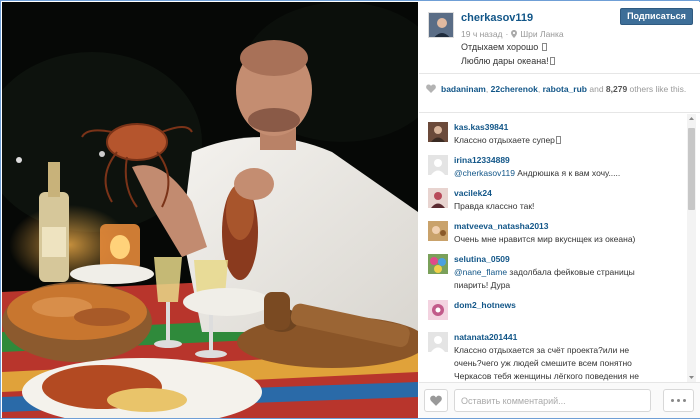  I want to click on commenter-username: matveeva_natasha2013, so click(501, 226).